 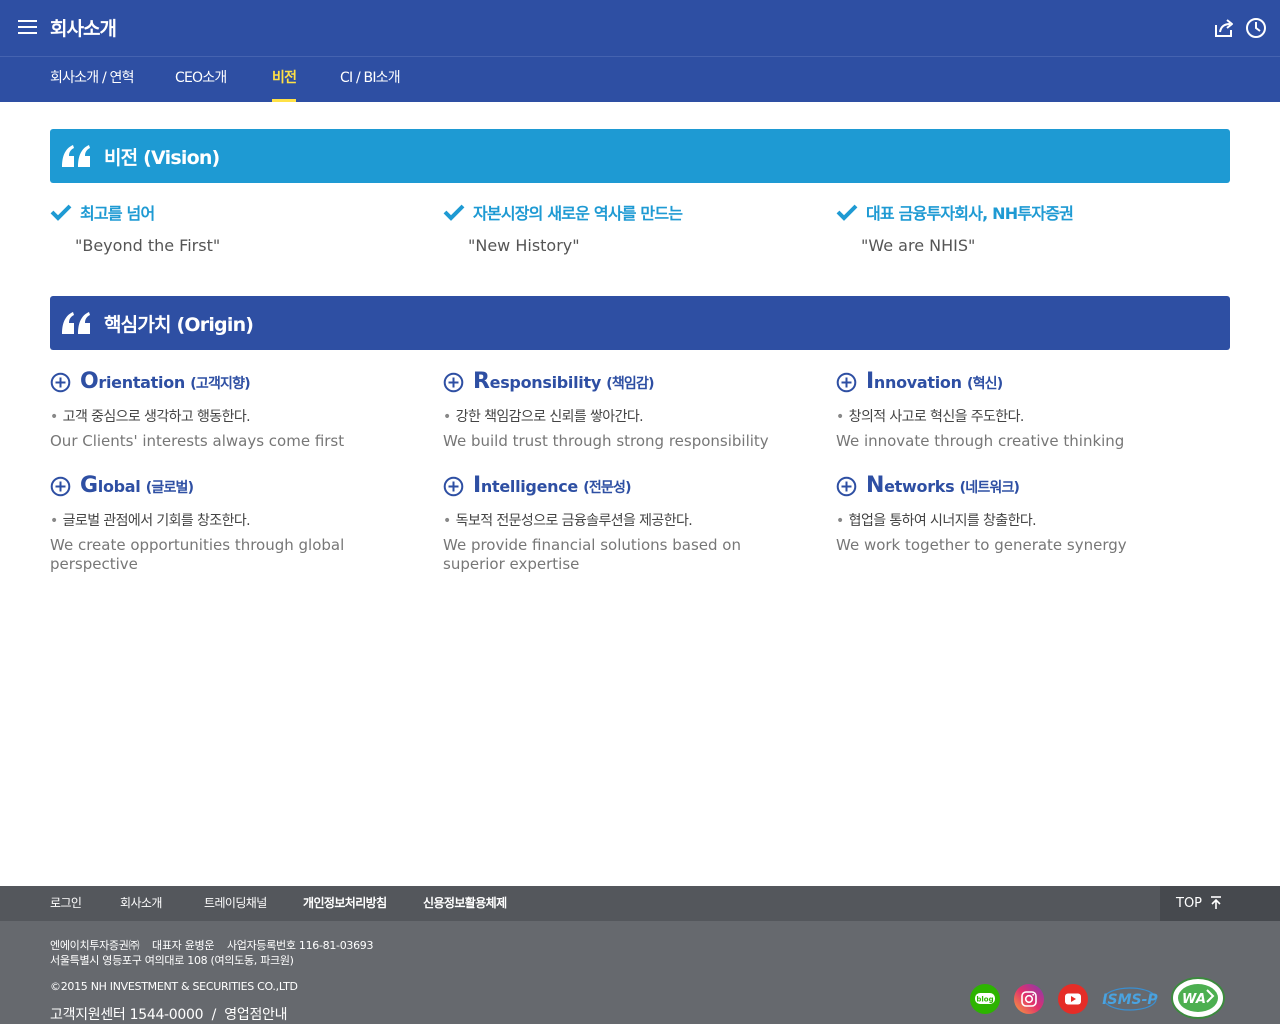 What do you see at coordinates (148, 245) in the screenshot?
I see `vision-item-quote: "Beyond the First"` at bounding box center [148, 245].